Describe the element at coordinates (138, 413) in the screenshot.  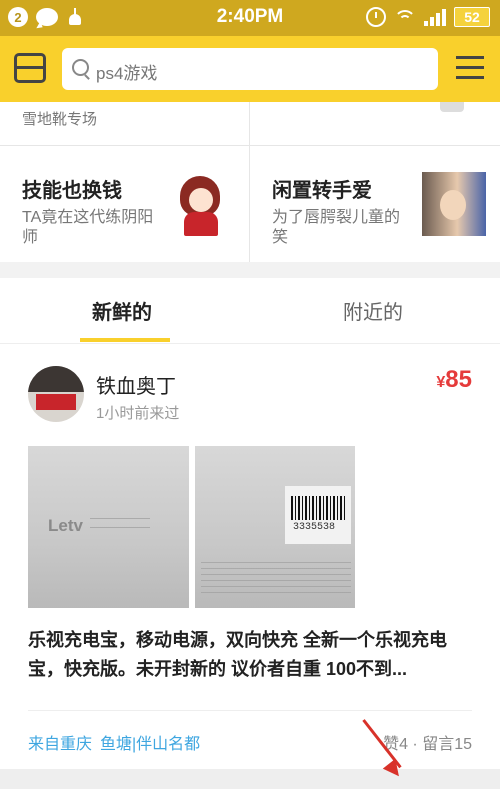
I see `last-seen-time: 1小时前来过` at that location.